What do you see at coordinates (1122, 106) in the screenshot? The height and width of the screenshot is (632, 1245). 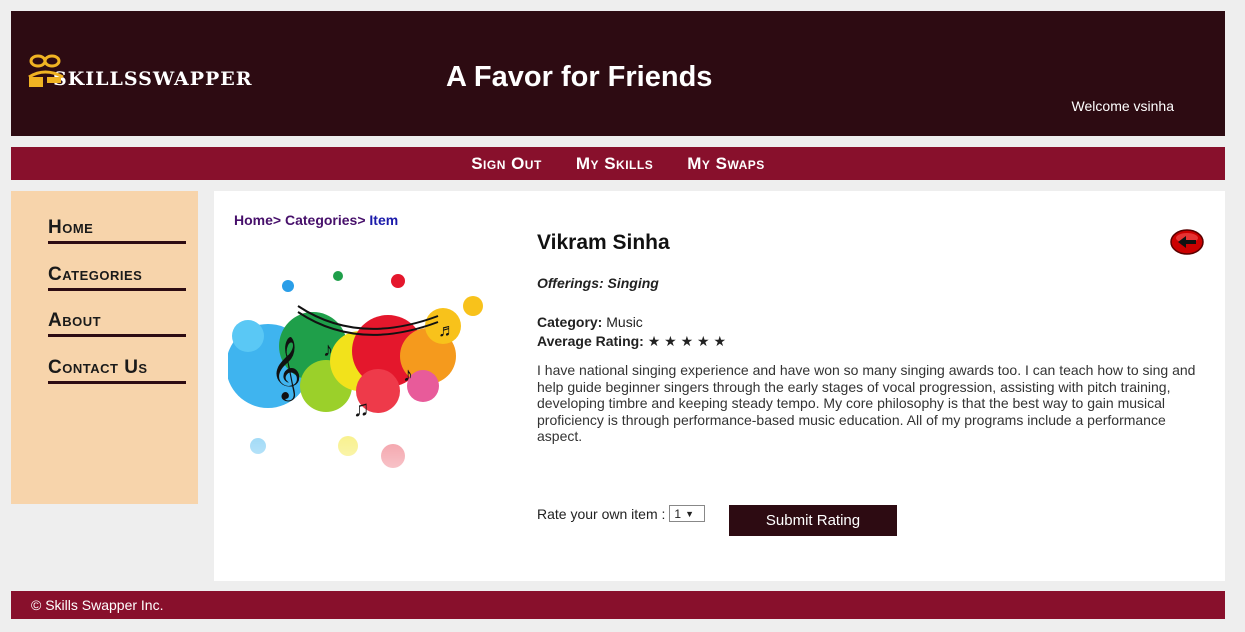 I see `welcome-text: Welcome vsinha` at bounding box center [1122, 106].